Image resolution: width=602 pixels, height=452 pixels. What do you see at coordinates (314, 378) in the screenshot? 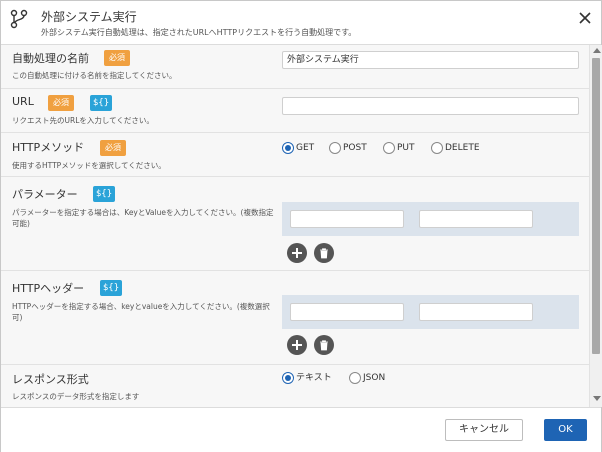
I see `radio-label: テキスト` at bounding box center [314, 378].